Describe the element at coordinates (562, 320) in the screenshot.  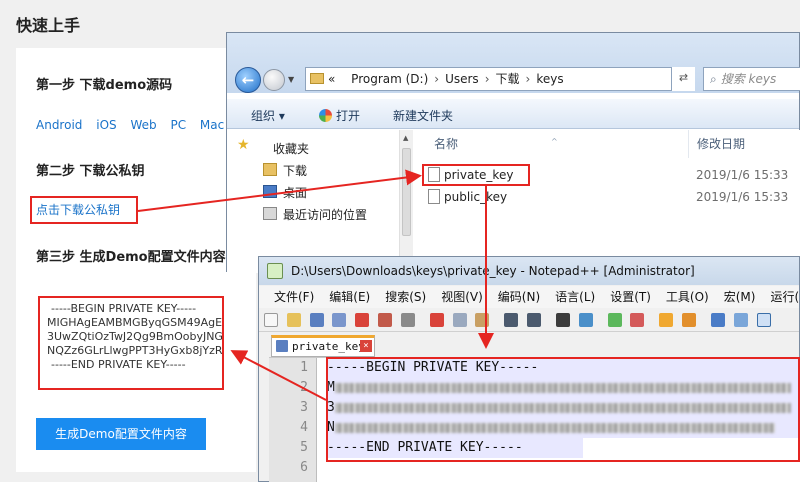
I see `find-icon` at that location.